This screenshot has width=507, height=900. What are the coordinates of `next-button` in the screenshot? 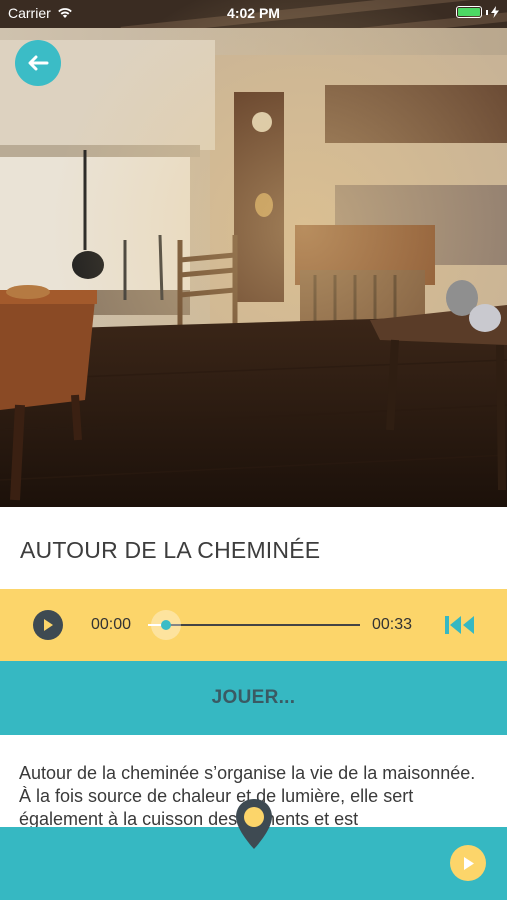 It's located at (468, 863).